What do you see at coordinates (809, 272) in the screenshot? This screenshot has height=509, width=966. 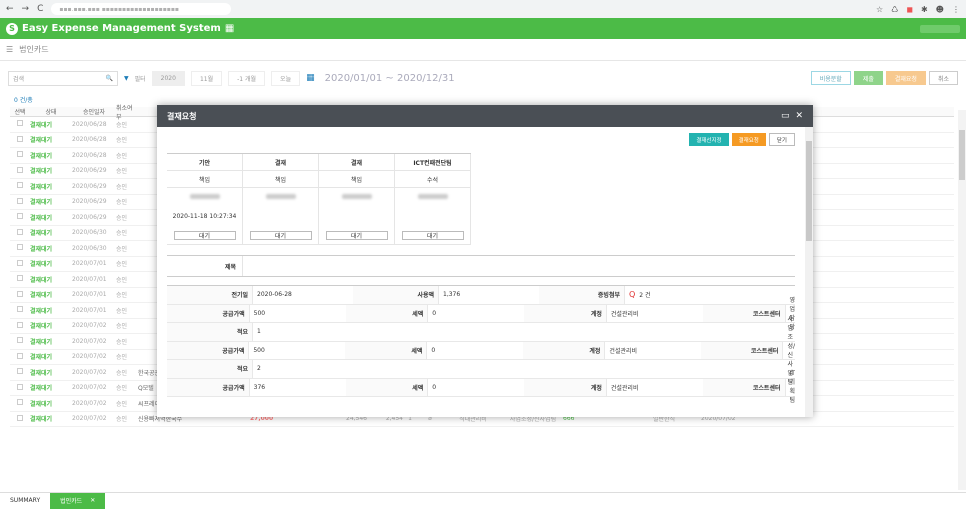 I see `dialog-scrollbar` at bounding box center [809, 272].